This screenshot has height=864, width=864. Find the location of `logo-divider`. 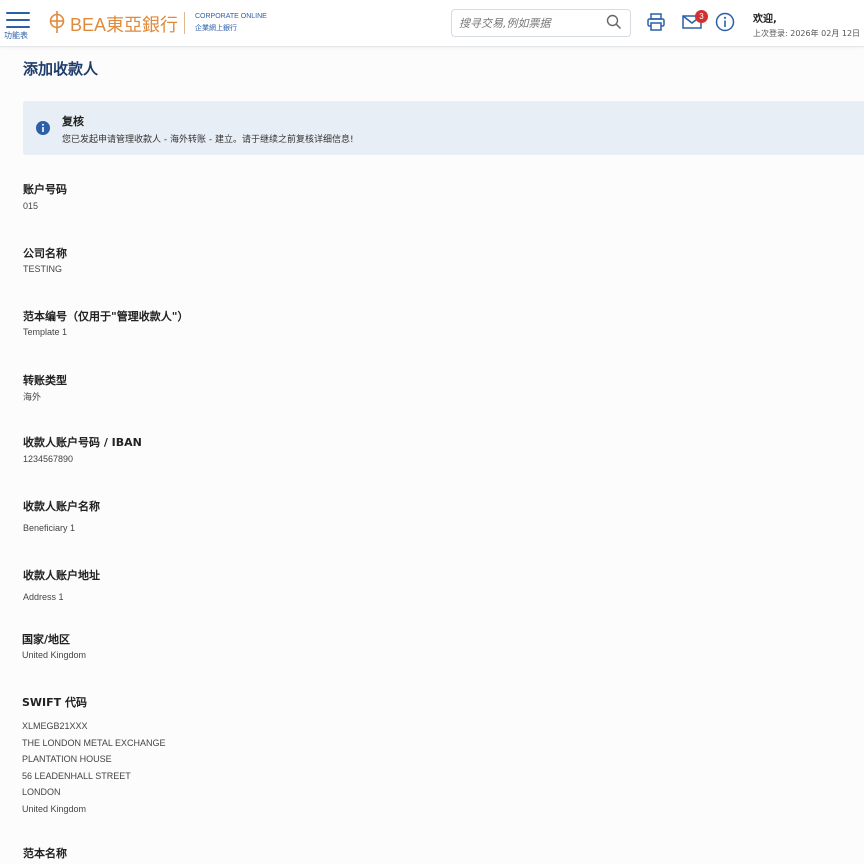

logo-divider is located at coordinates (184, 23).